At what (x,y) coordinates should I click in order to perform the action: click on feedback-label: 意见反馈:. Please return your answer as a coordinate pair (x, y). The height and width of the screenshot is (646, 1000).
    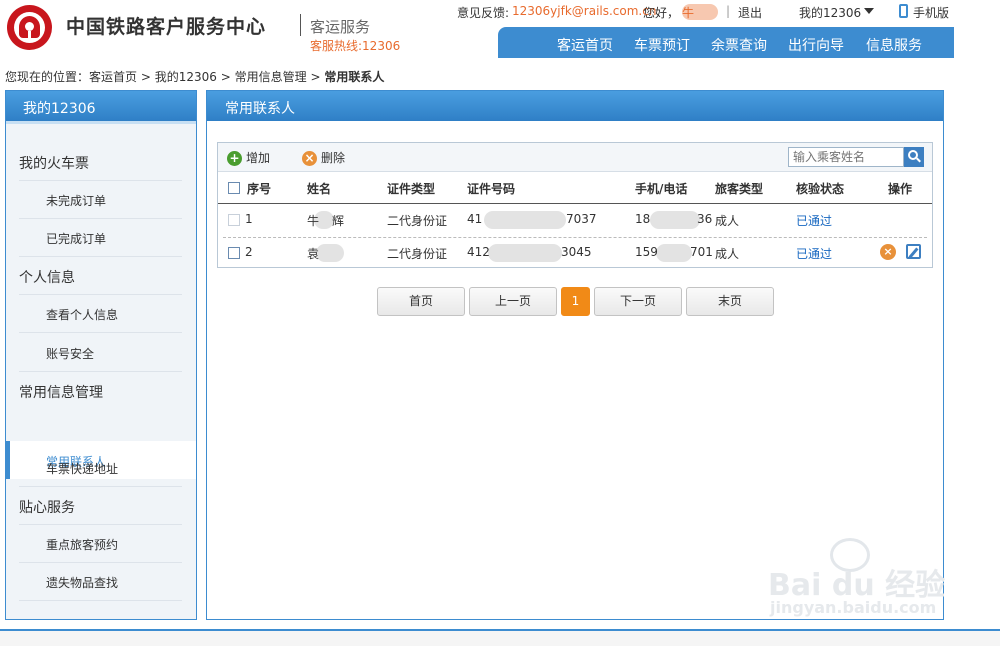
    Looking at the image, I should click on (483, 13).